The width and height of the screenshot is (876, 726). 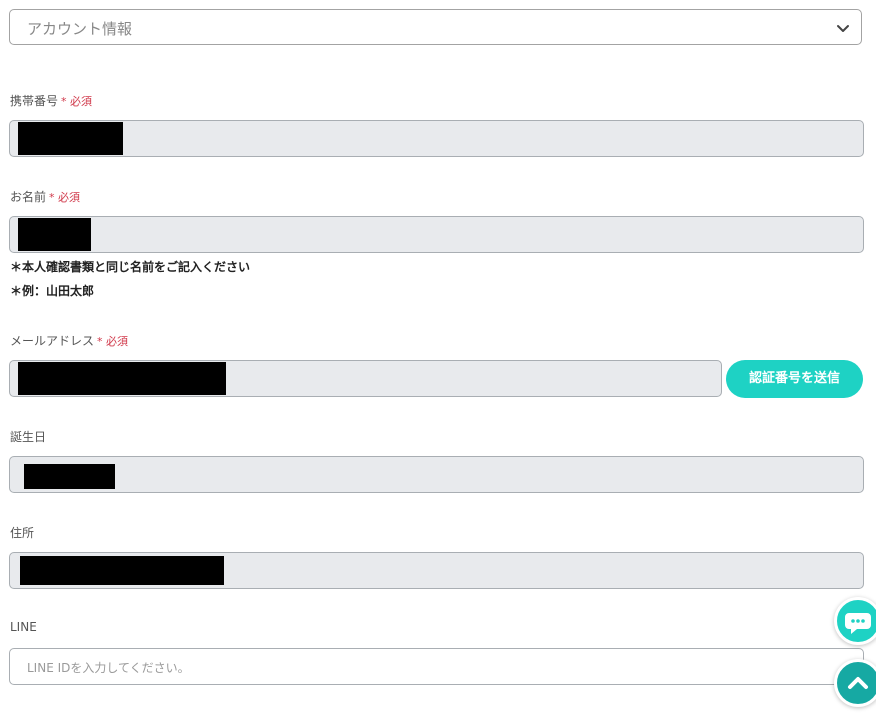 I want to click on phone-field, so click(x=436, y=138).